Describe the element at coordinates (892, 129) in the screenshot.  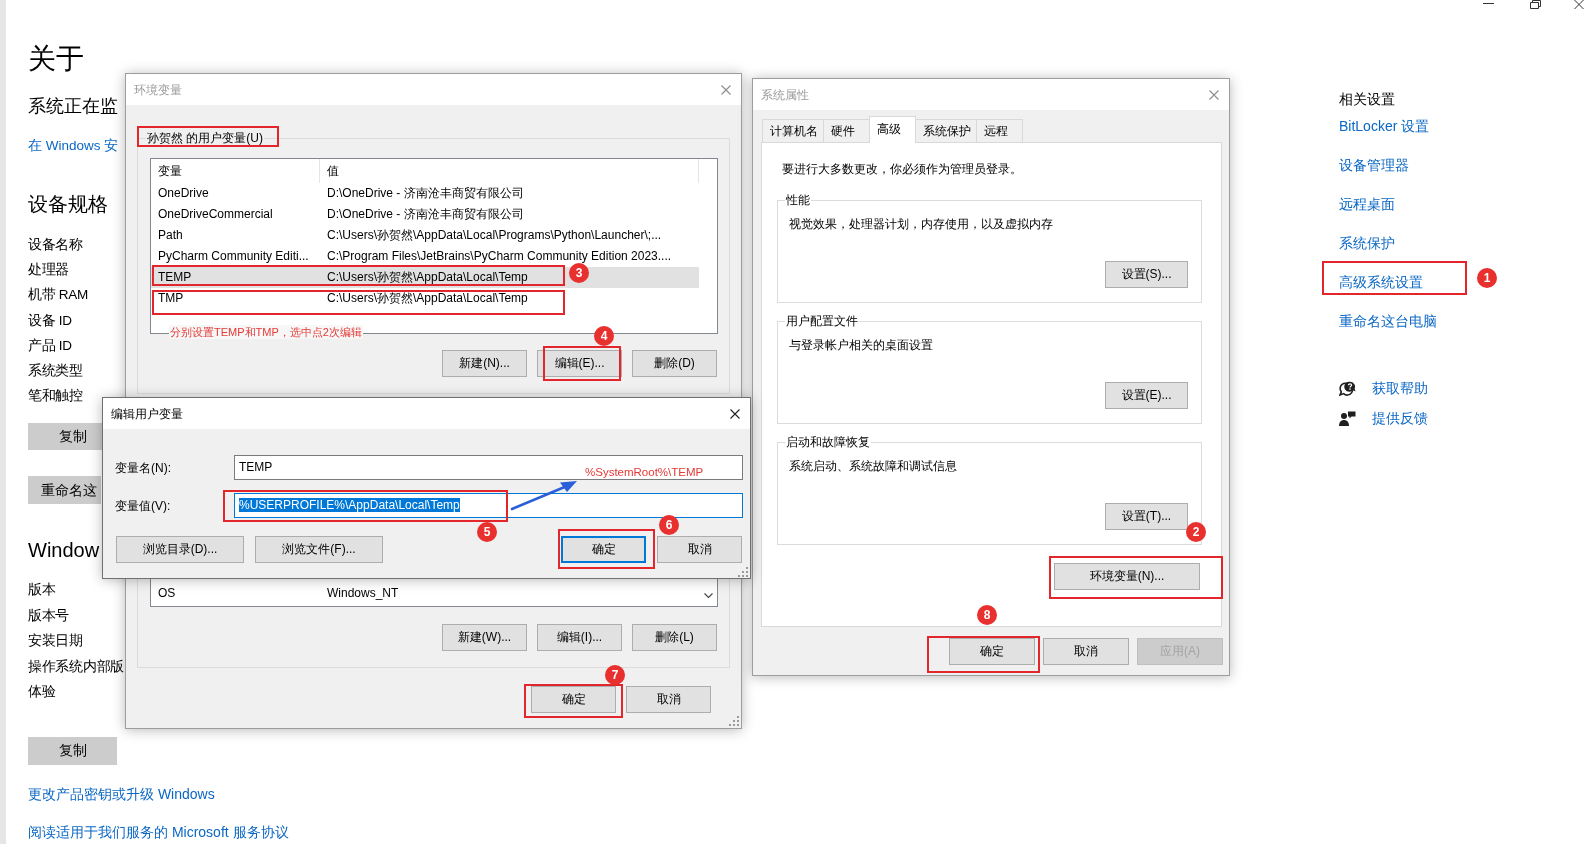
I see `tab: 高级` at that location.